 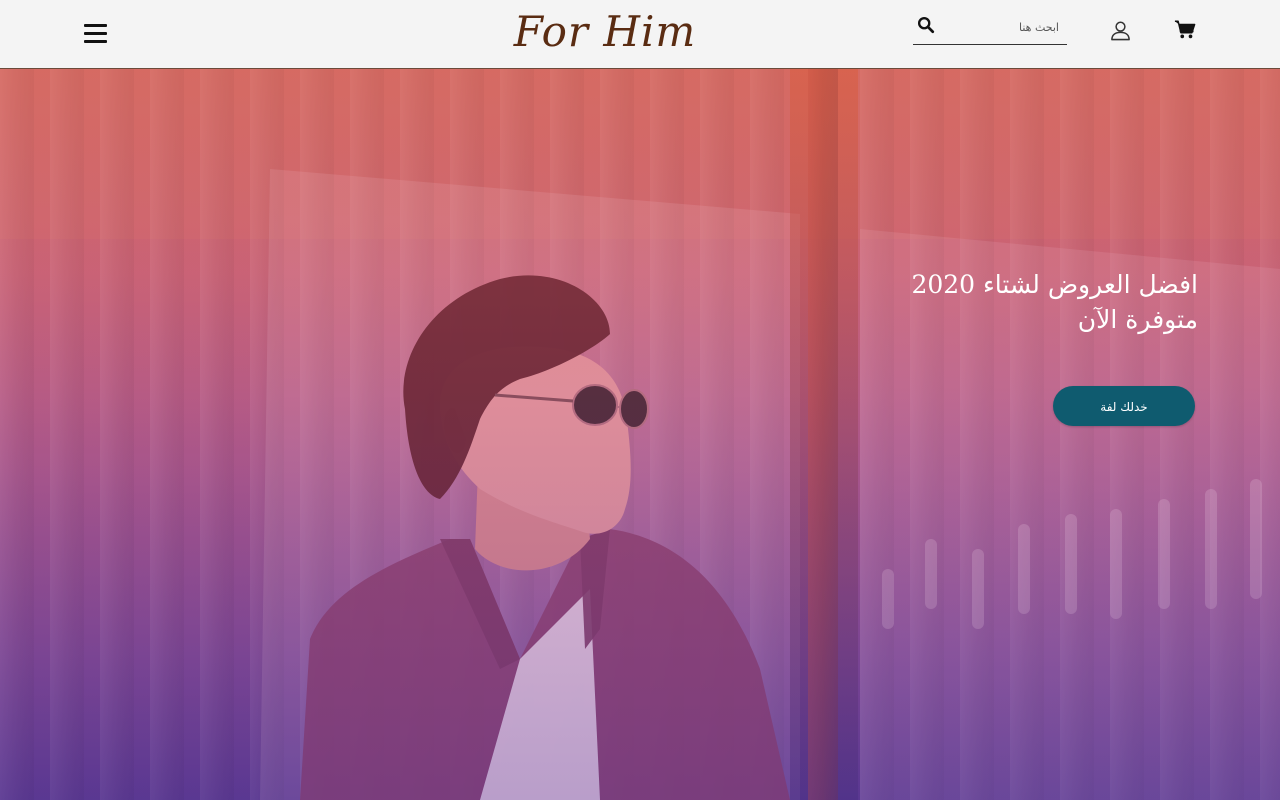 What do you see at coordinates (1137, 319) in the screenshot?
I see `hero-headline-line2: متوفرة الآن` at bounding box center [1137, 319].